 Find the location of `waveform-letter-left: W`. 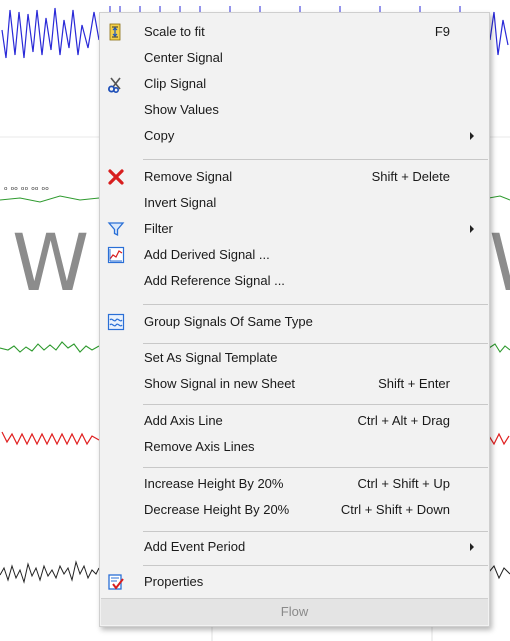

waveform-letter-left: W is located at coordinates (51, 264).